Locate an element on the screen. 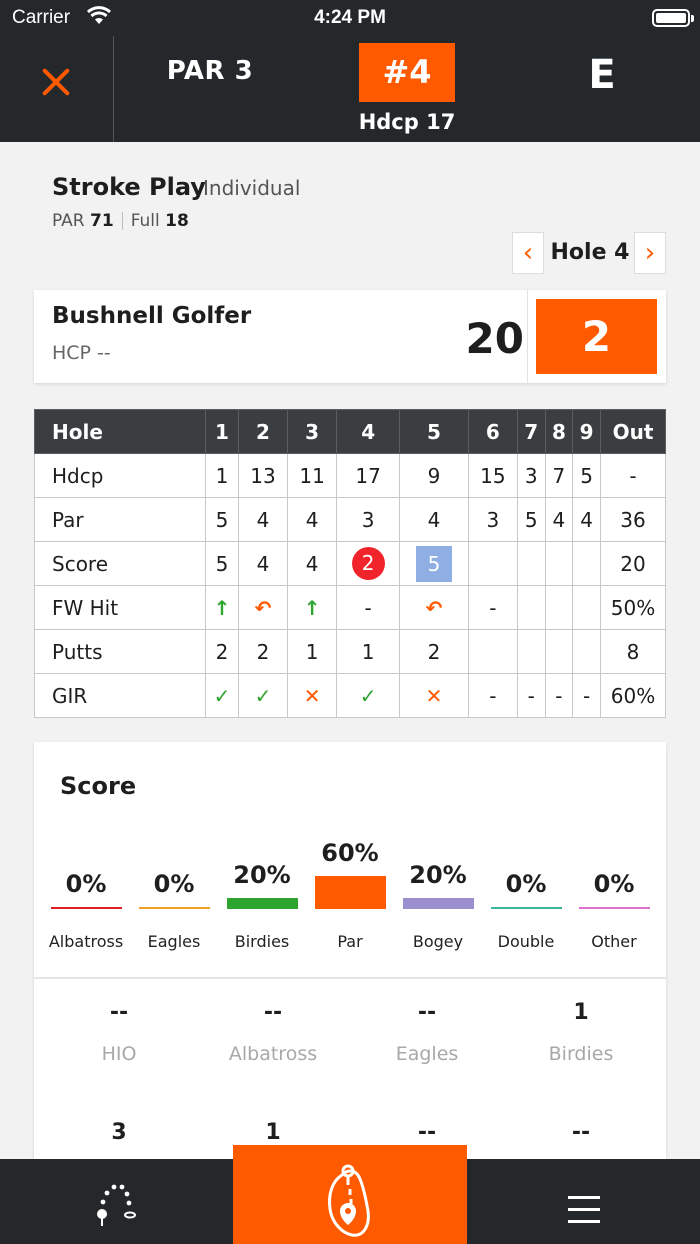  hole-number-badge: #4 is located at coordinates (407, 72).